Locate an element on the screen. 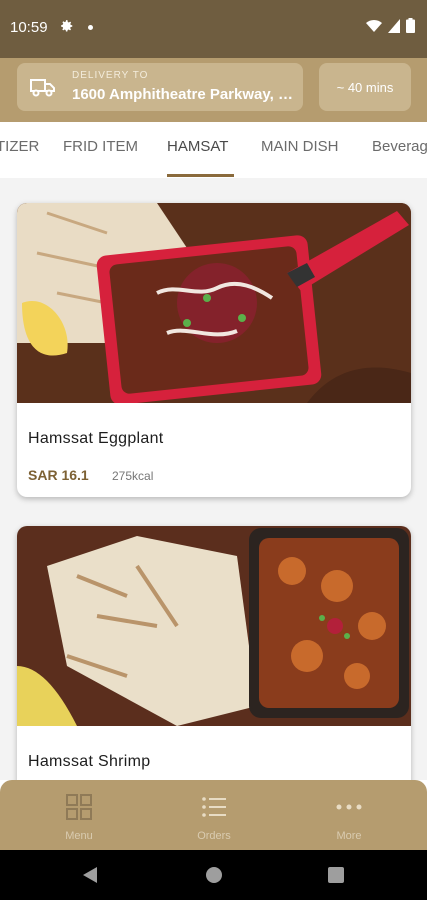 Image resolution: width=427 pixels, height=900 pixels. nav-orders: Orders is located at coordinates (214, 815).